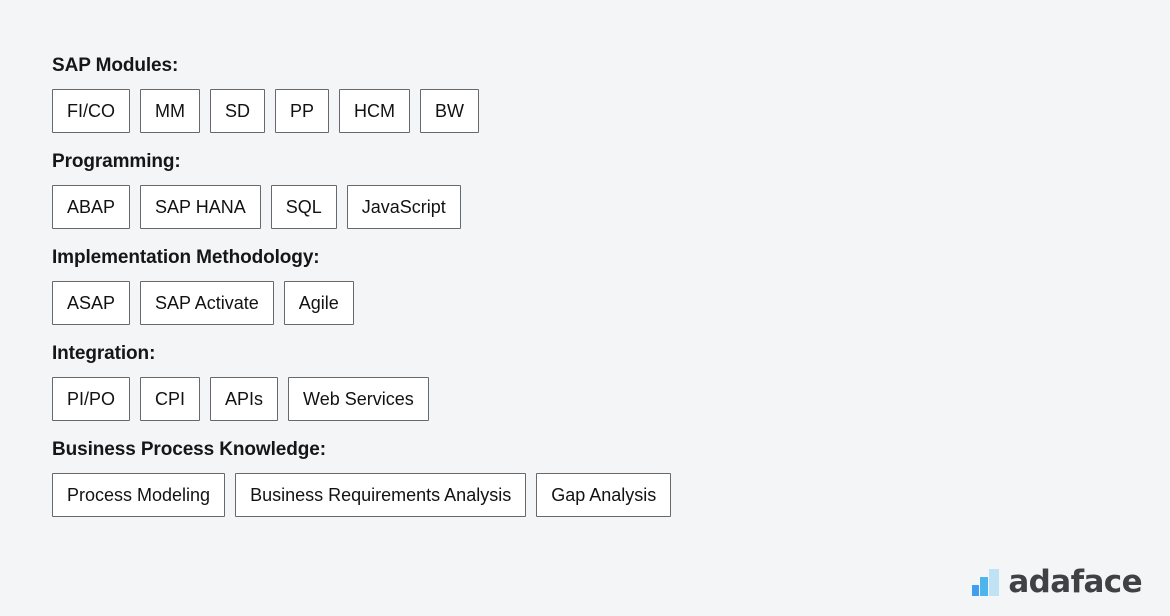  What do you see at coordinates (1075, 582) in the screenshot?
I see `adaface-wordmark: adaface` at bounding box center [1075, 582].